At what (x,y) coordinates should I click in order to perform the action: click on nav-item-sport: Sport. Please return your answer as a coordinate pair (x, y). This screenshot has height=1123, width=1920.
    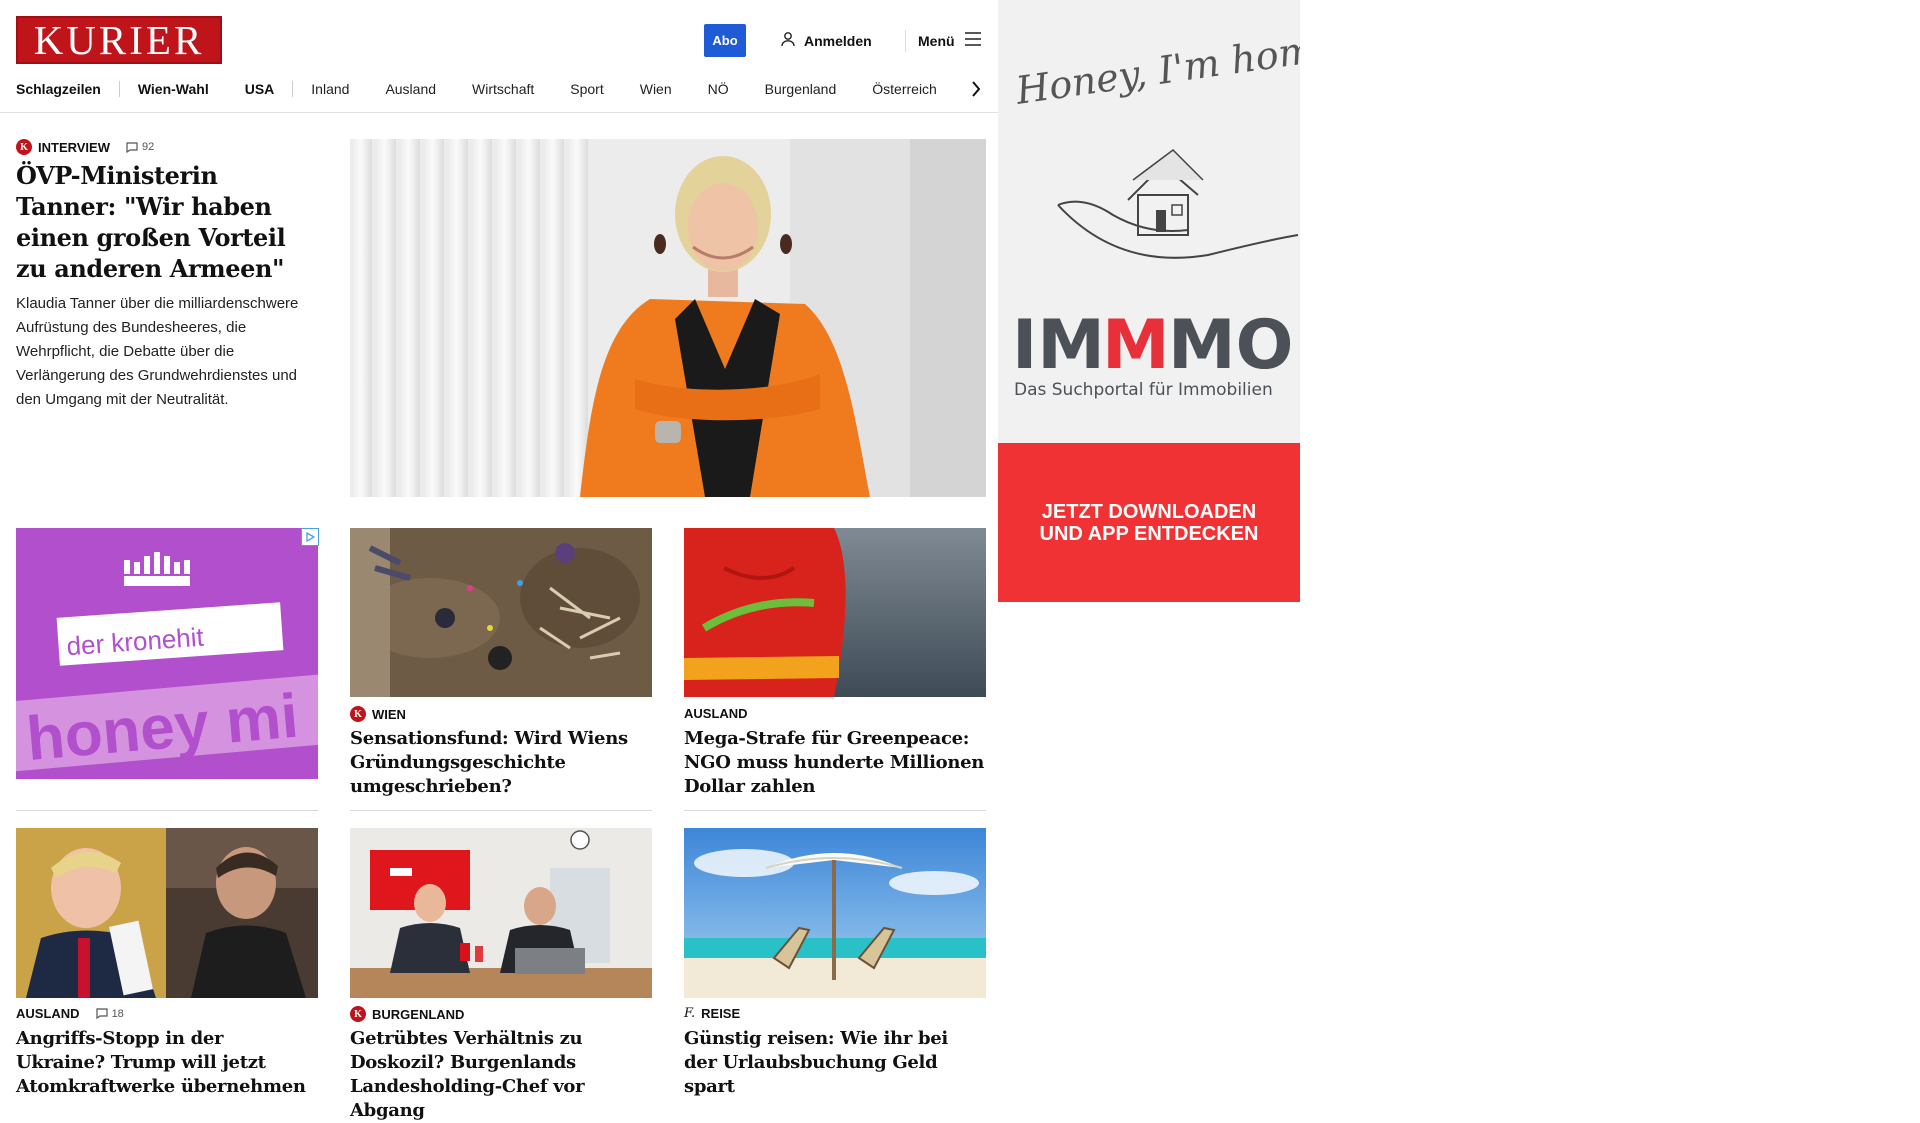
    Looking at the image, I should click on (586, 89).